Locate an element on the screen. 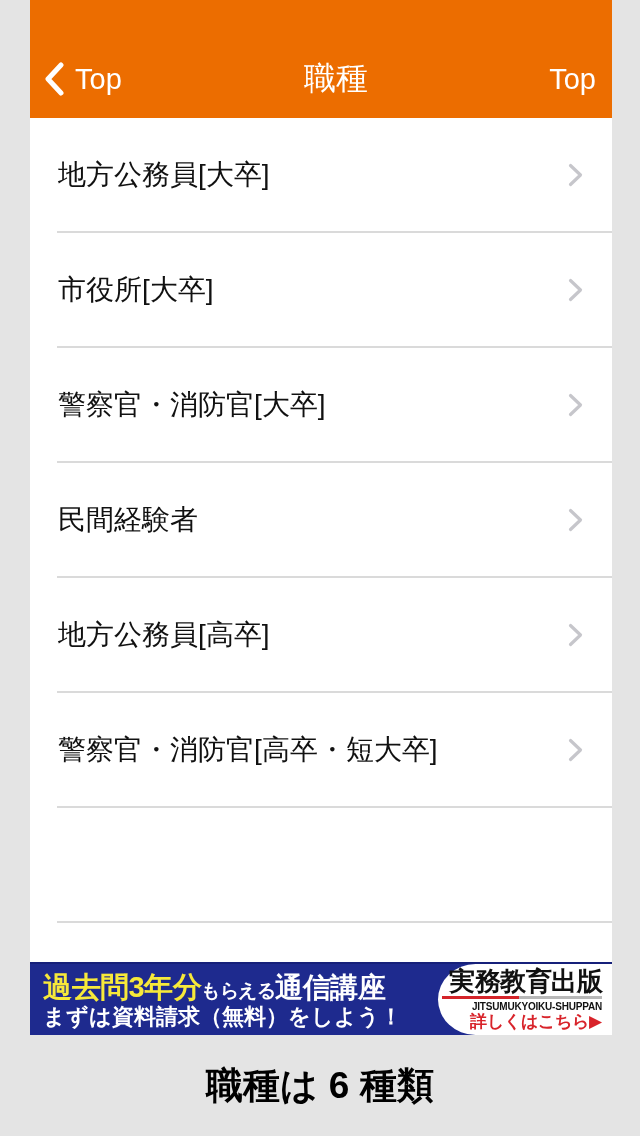 Image resolution: width=640 pixels, height=1136 pixels. nav-title: 職種 is located at coordinates (335, 78).